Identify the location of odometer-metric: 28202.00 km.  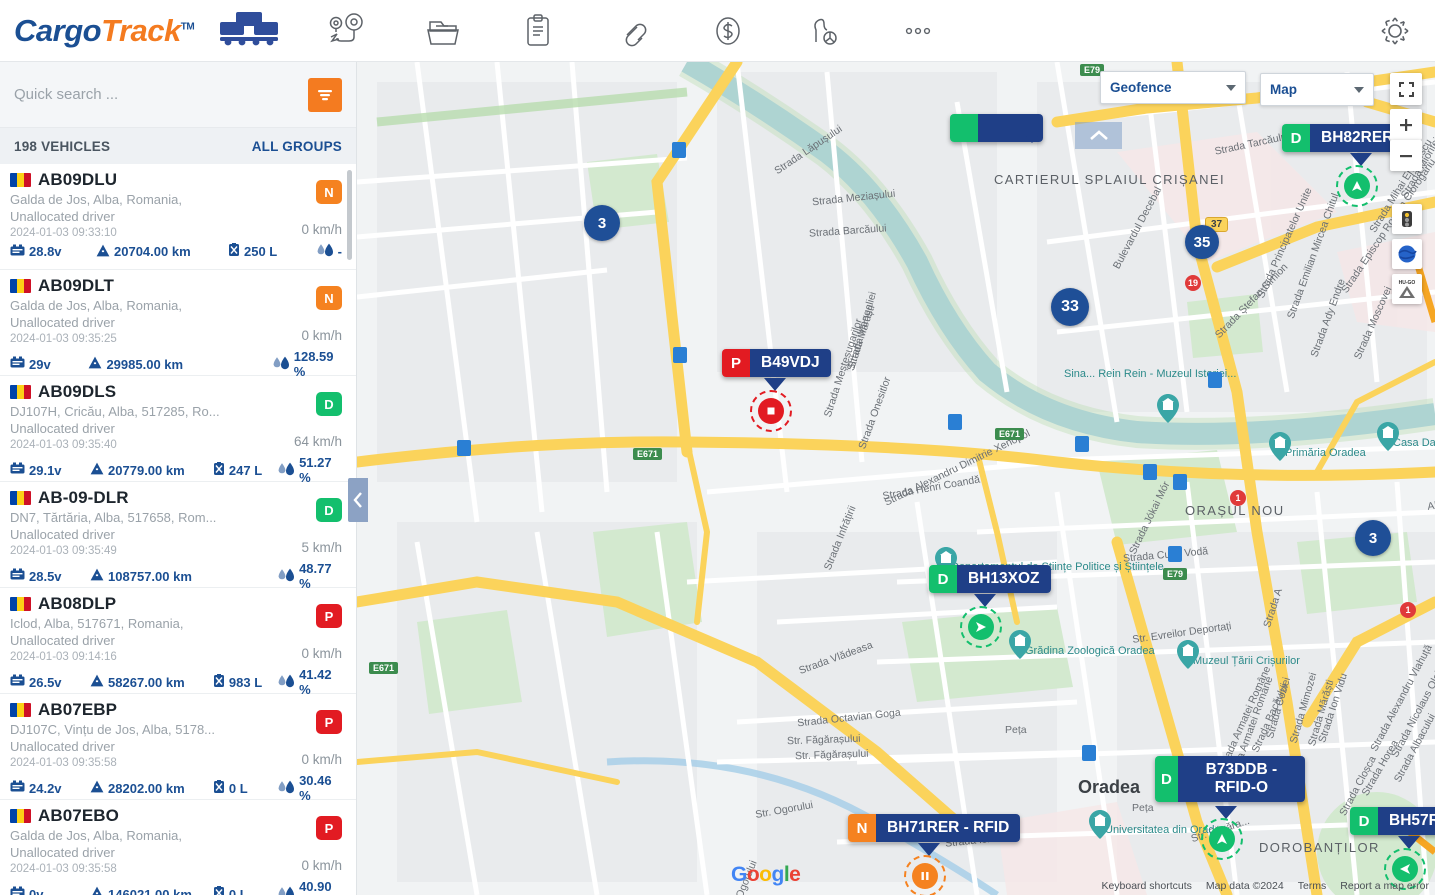
(151, 788).